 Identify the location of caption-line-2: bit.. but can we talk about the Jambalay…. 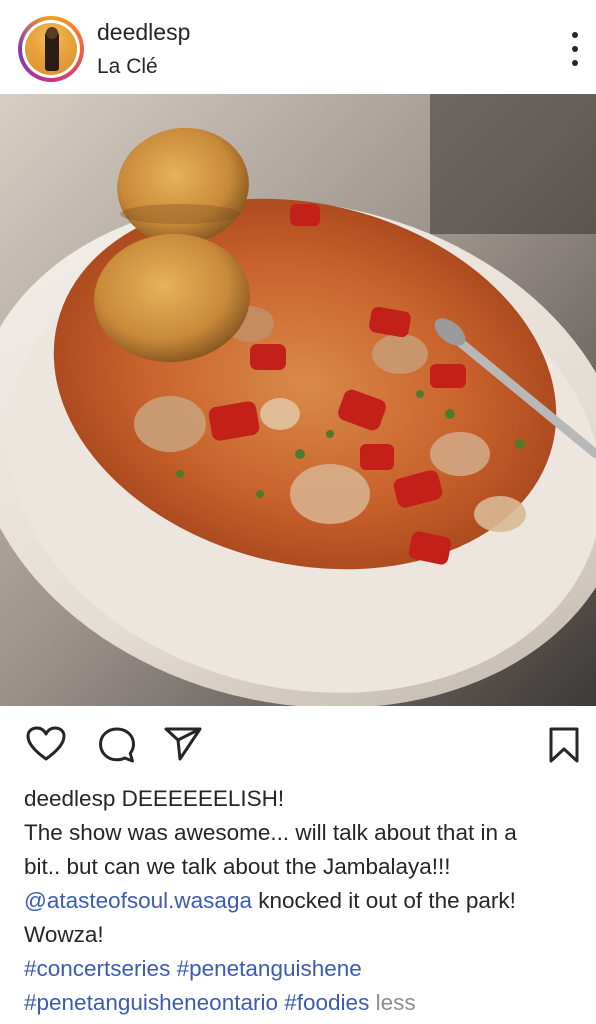
(237, 866).